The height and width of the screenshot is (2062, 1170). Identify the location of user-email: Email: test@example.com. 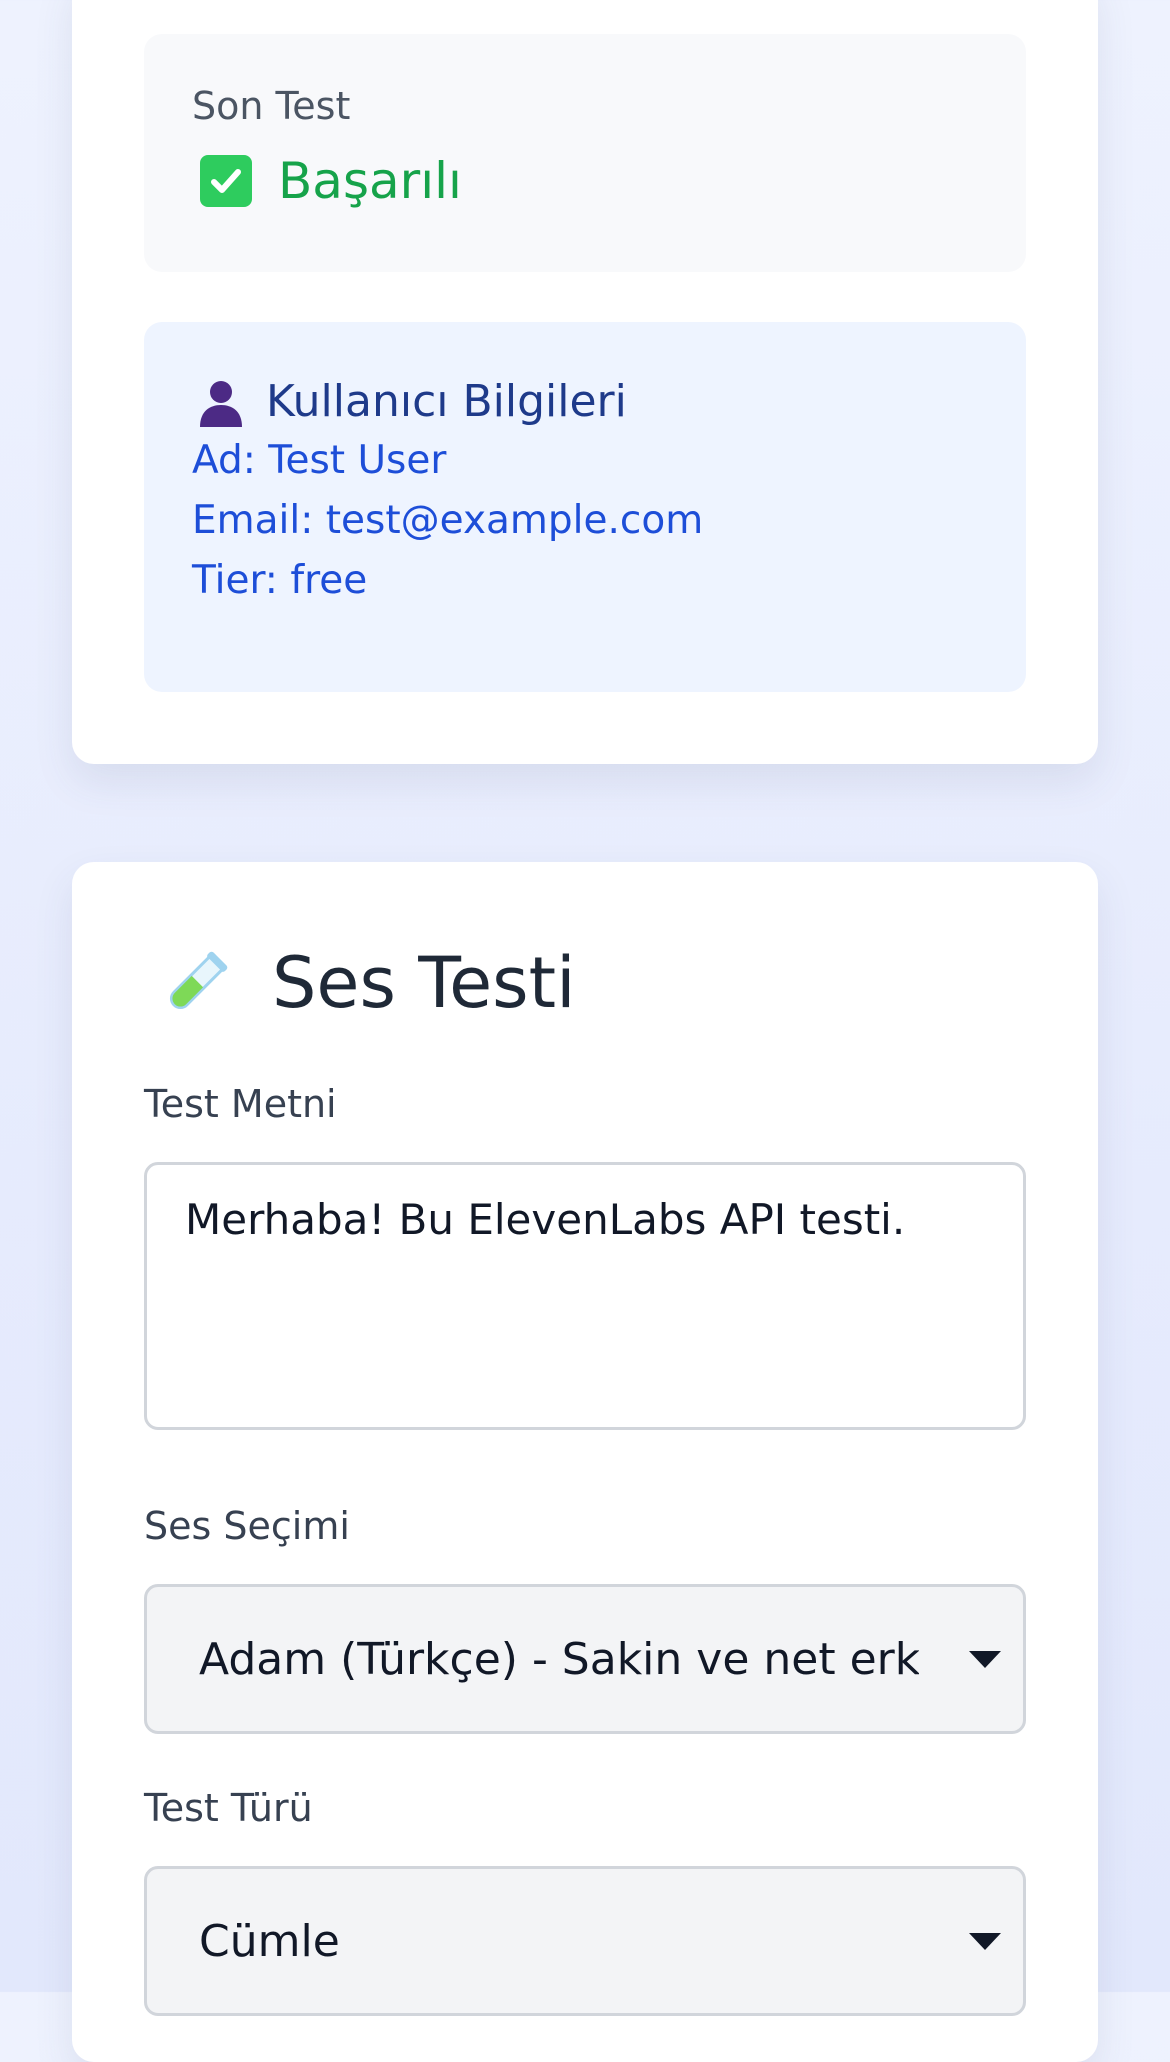
(448, 520).